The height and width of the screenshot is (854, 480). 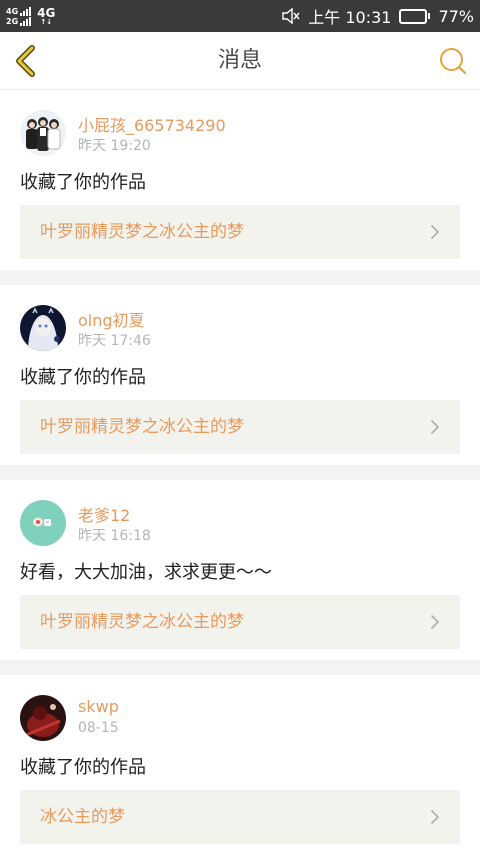 I want to click on search-icon, so click(x=453, y=61).